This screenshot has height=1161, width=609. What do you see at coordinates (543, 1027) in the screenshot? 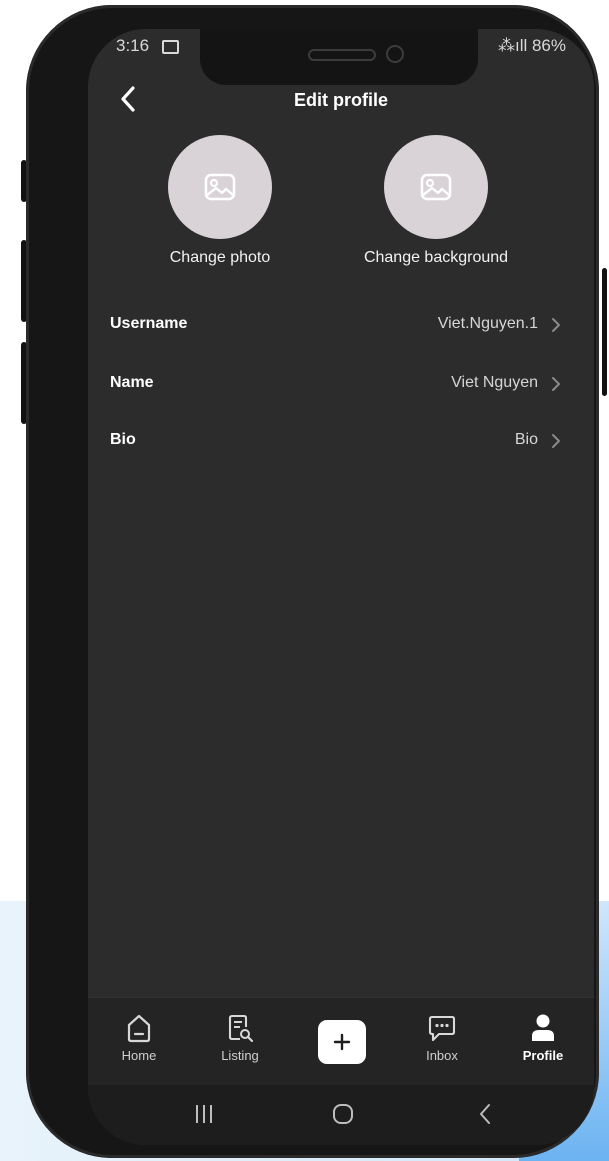
I see `person-icon` at bounding box center [543, 1027].